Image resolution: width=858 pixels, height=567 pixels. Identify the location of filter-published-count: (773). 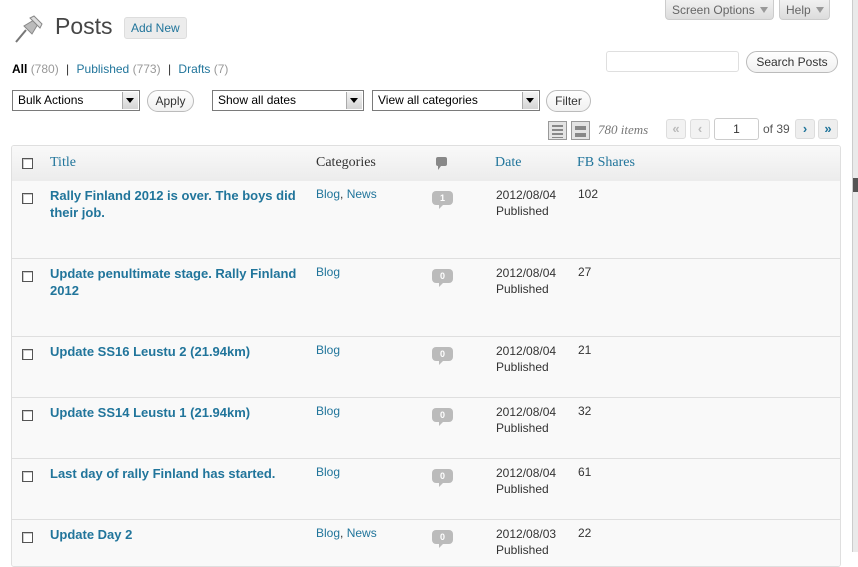
(146, 69).